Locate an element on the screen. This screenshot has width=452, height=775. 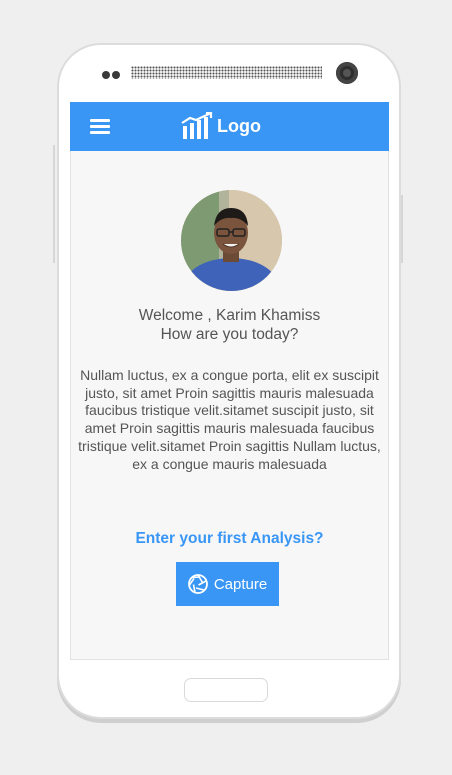
sensor-dots is located at coordinates (111, 75).